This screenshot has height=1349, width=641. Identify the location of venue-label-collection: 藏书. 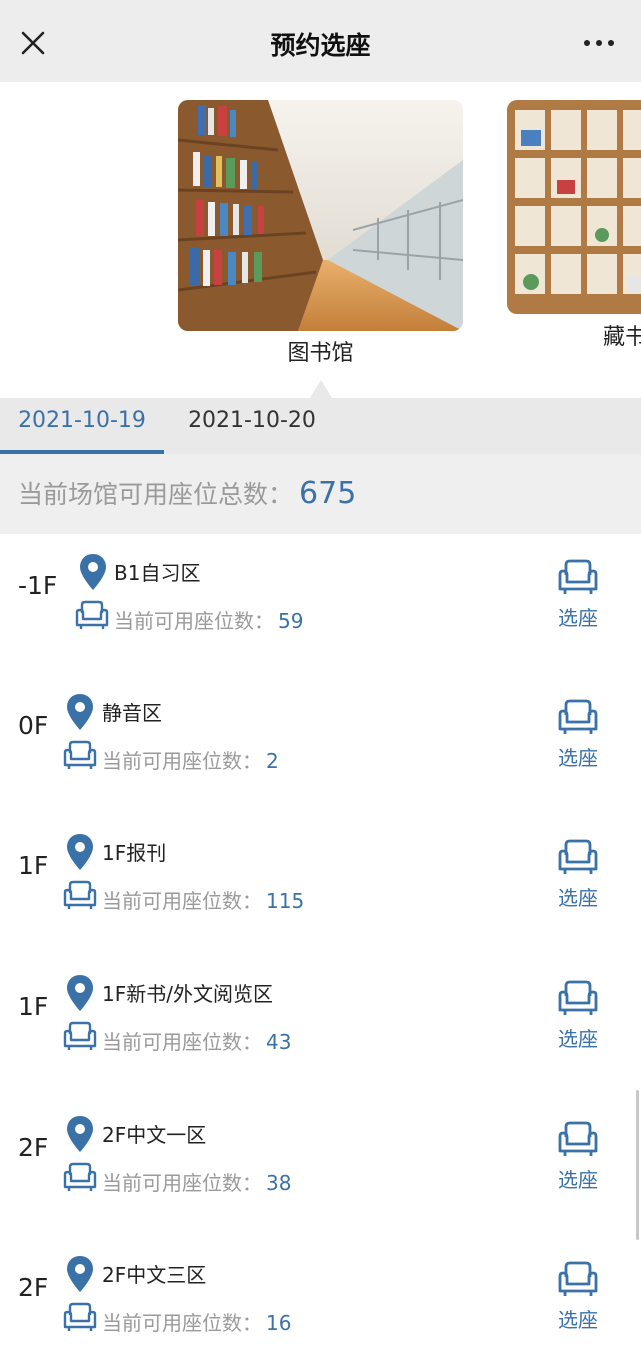
(622, 337).